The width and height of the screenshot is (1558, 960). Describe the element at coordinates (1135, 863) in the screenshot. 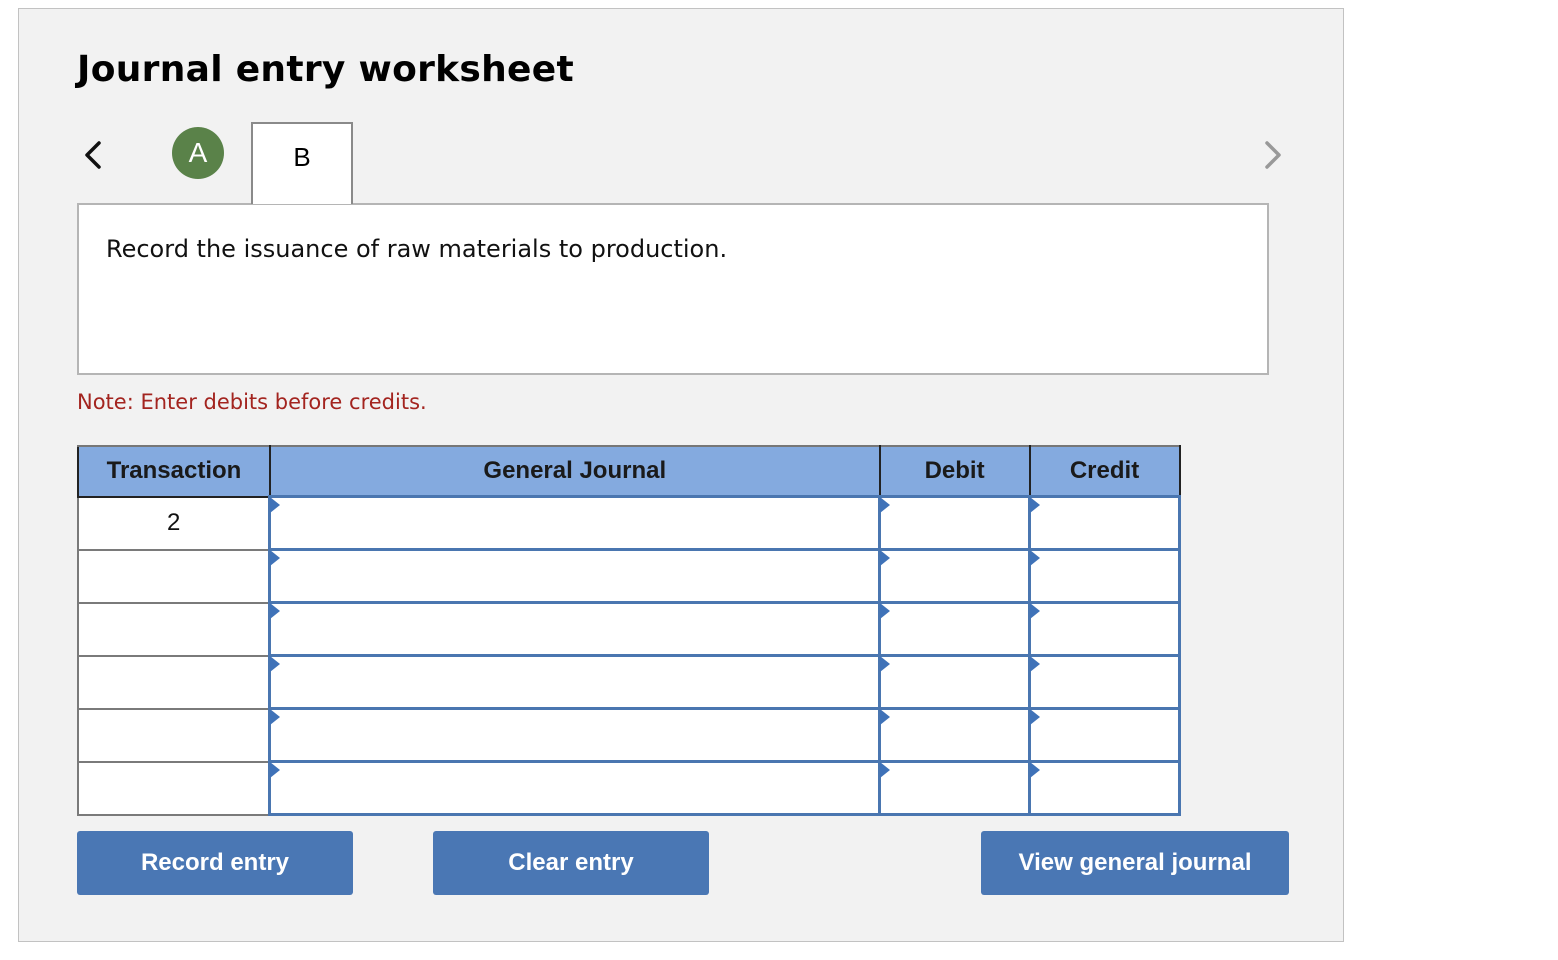

I see `view-general-journal-button: View general journal` at that location.